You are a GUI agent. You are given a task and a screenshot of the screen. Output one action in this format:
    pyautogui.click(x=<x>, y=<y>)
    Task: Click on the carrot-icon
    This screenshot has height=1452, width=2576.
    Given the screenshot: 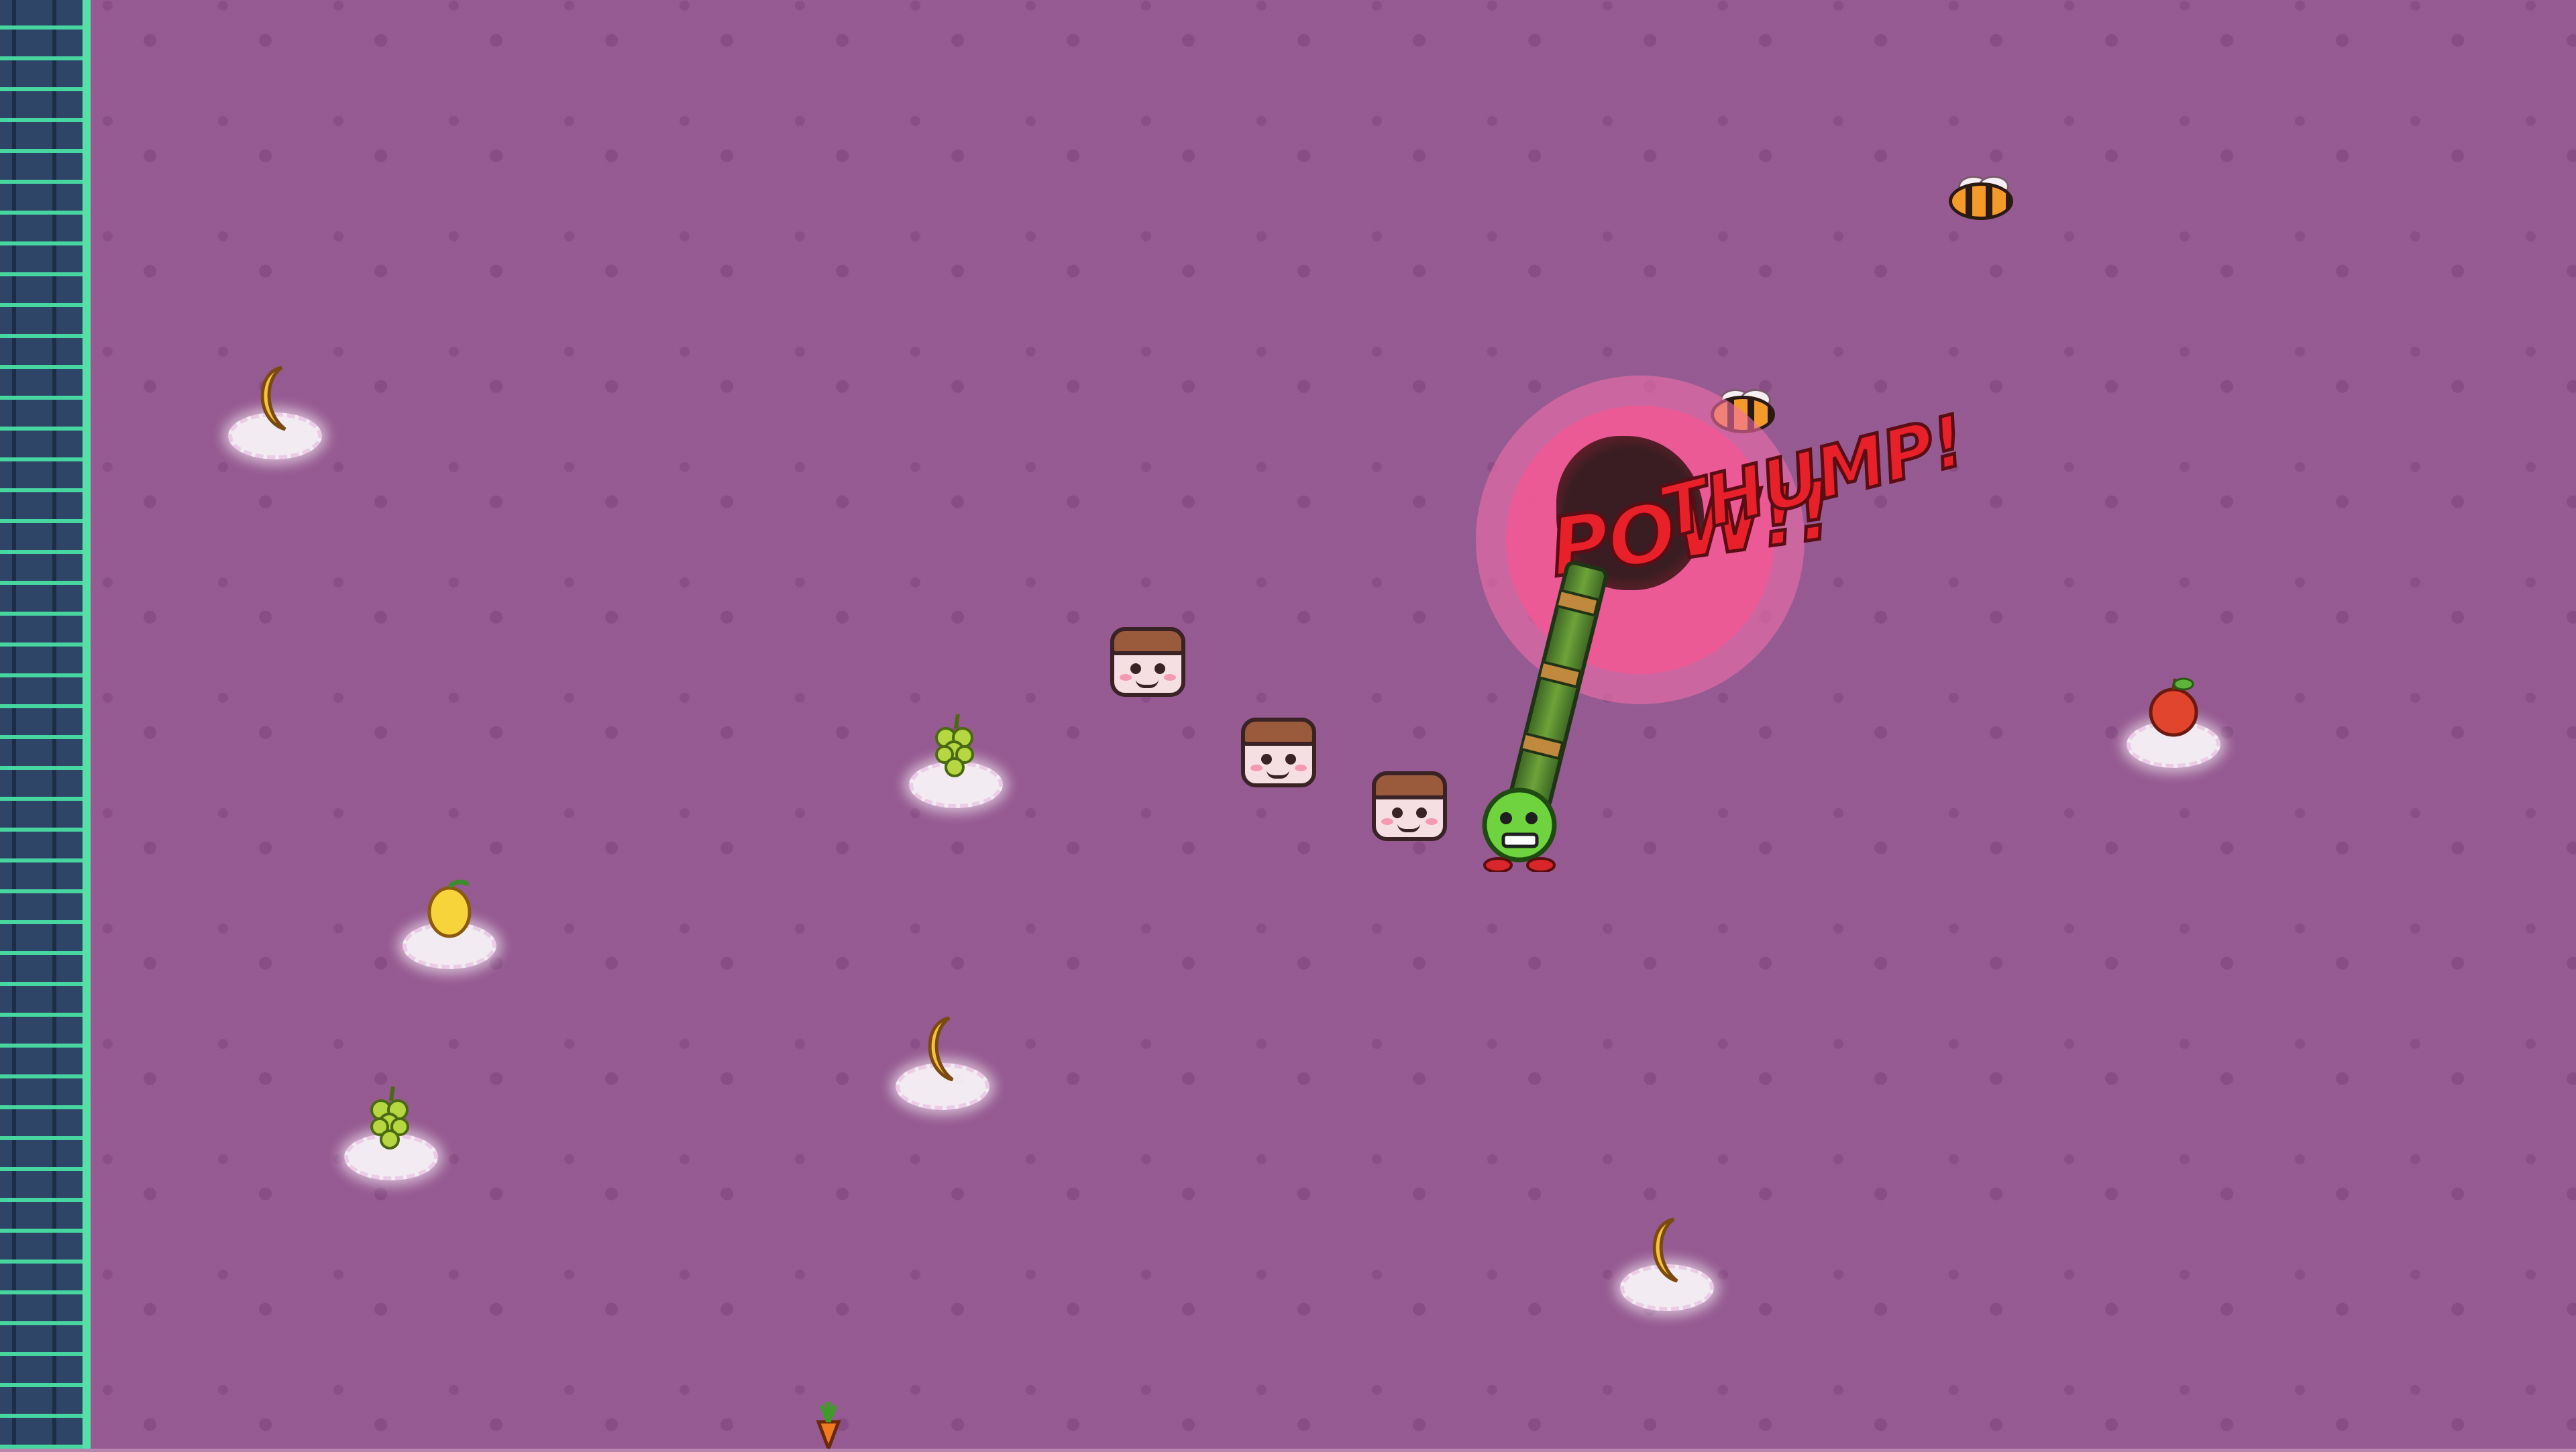 What is the action you would take?
    pyautogui.click(x=828, y=1427)
    